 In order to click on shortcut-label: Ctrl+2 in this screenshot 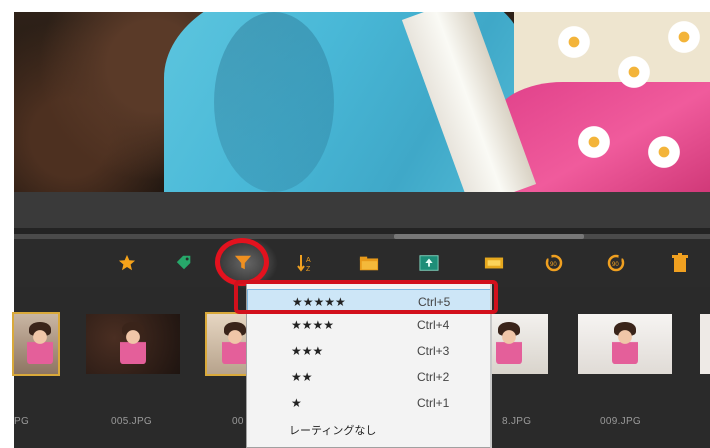, I will do `click(433, 377)`.